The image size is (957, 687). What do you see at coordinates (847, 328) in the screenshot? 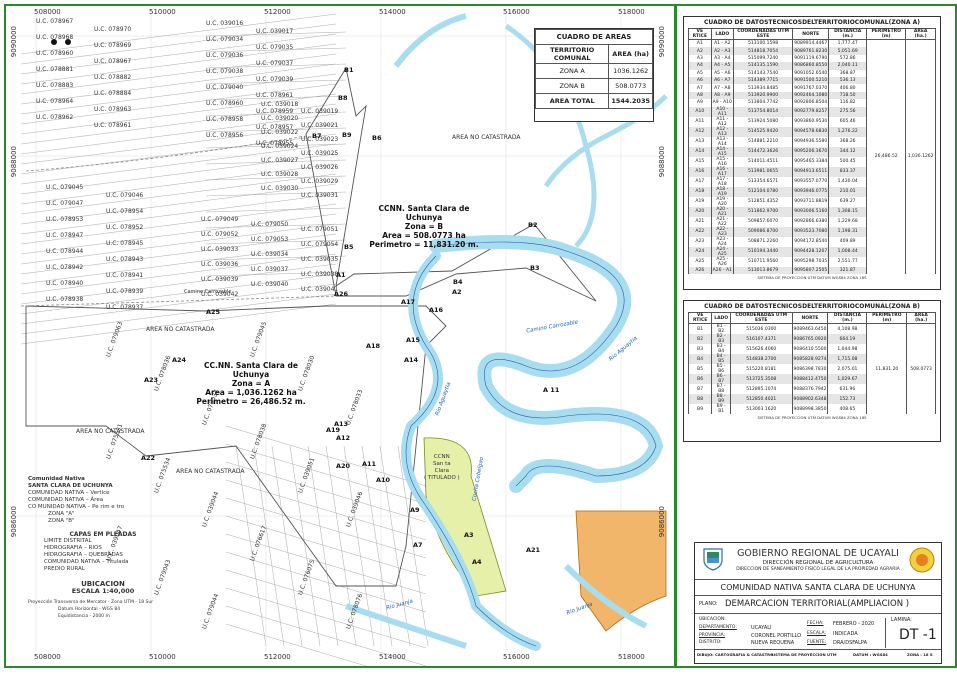
I see `table-cell: 4,108.98` at bounding box center [847, 328].